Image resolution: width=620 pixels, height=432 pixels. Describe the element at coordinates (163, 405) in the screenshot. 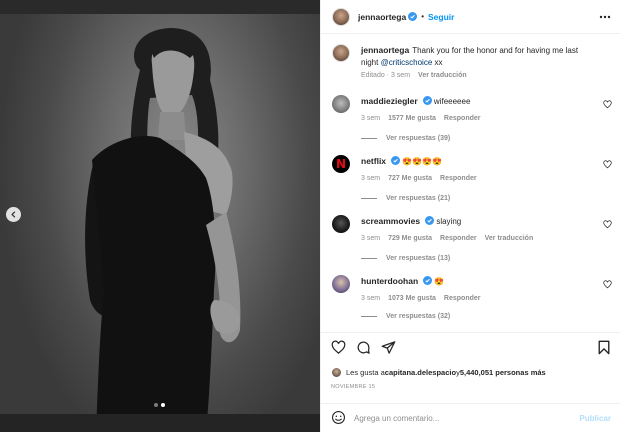

I see `carousel-dot-active` at that location.